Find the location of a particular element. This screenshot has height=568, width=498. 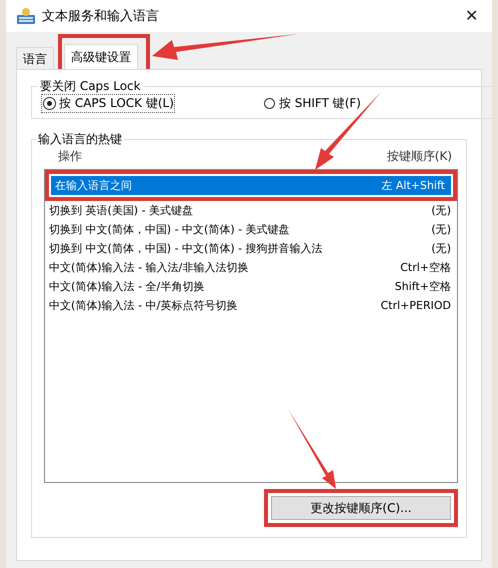

window-title: 文本服务和输入语言 is located at coordinates (101, 16).